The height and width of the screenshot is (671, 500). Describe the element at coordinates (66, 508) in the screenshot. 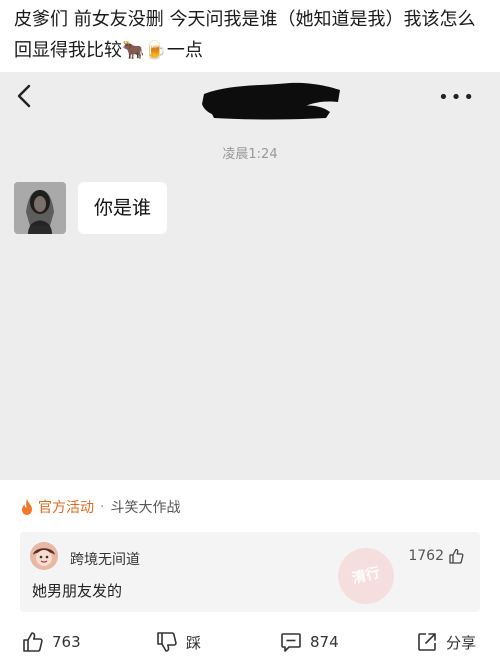

I see `activity-label: 官方活动` at that location.